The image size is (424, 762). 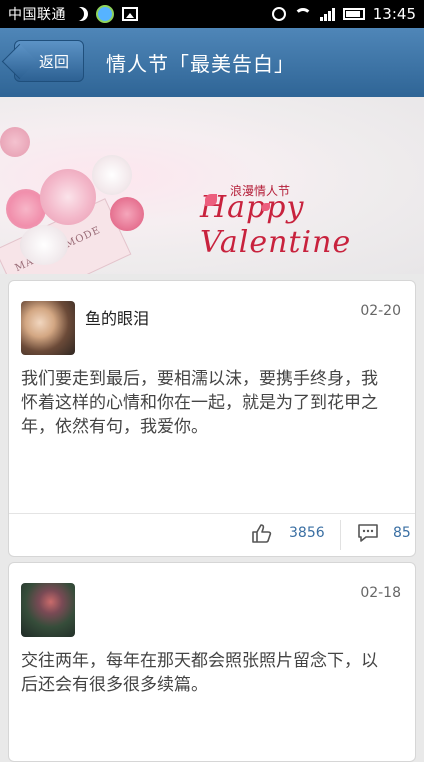 I want to click on banner-big-text: Happy Valentine, so click(x=276, y=225).